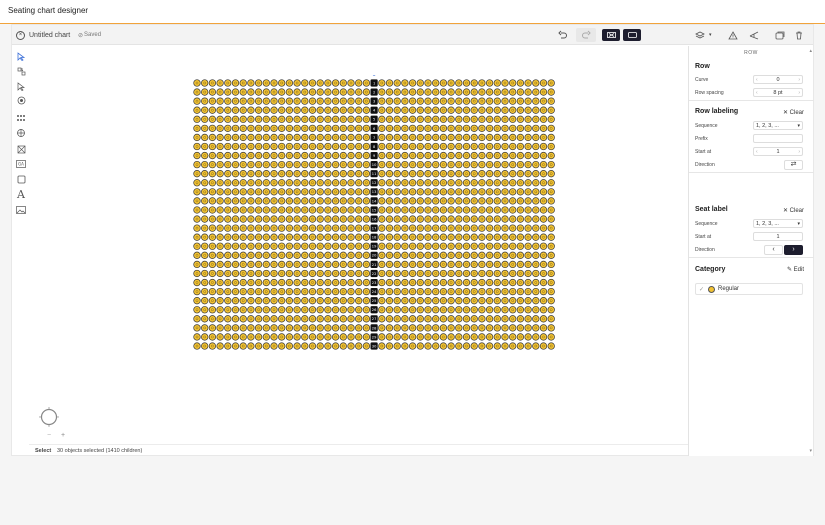 This screenshot has width=825, height=525. I want to click on seat-row: 4, so click(374, 110).